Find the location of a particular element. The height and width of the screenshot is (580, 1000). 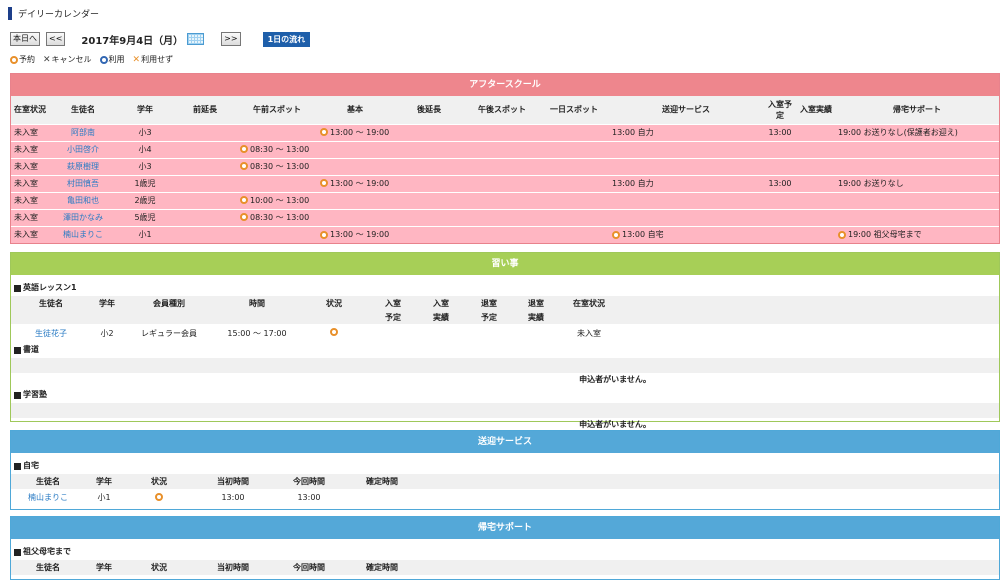

prev-day-button: << is located at coordinates (56, 39).